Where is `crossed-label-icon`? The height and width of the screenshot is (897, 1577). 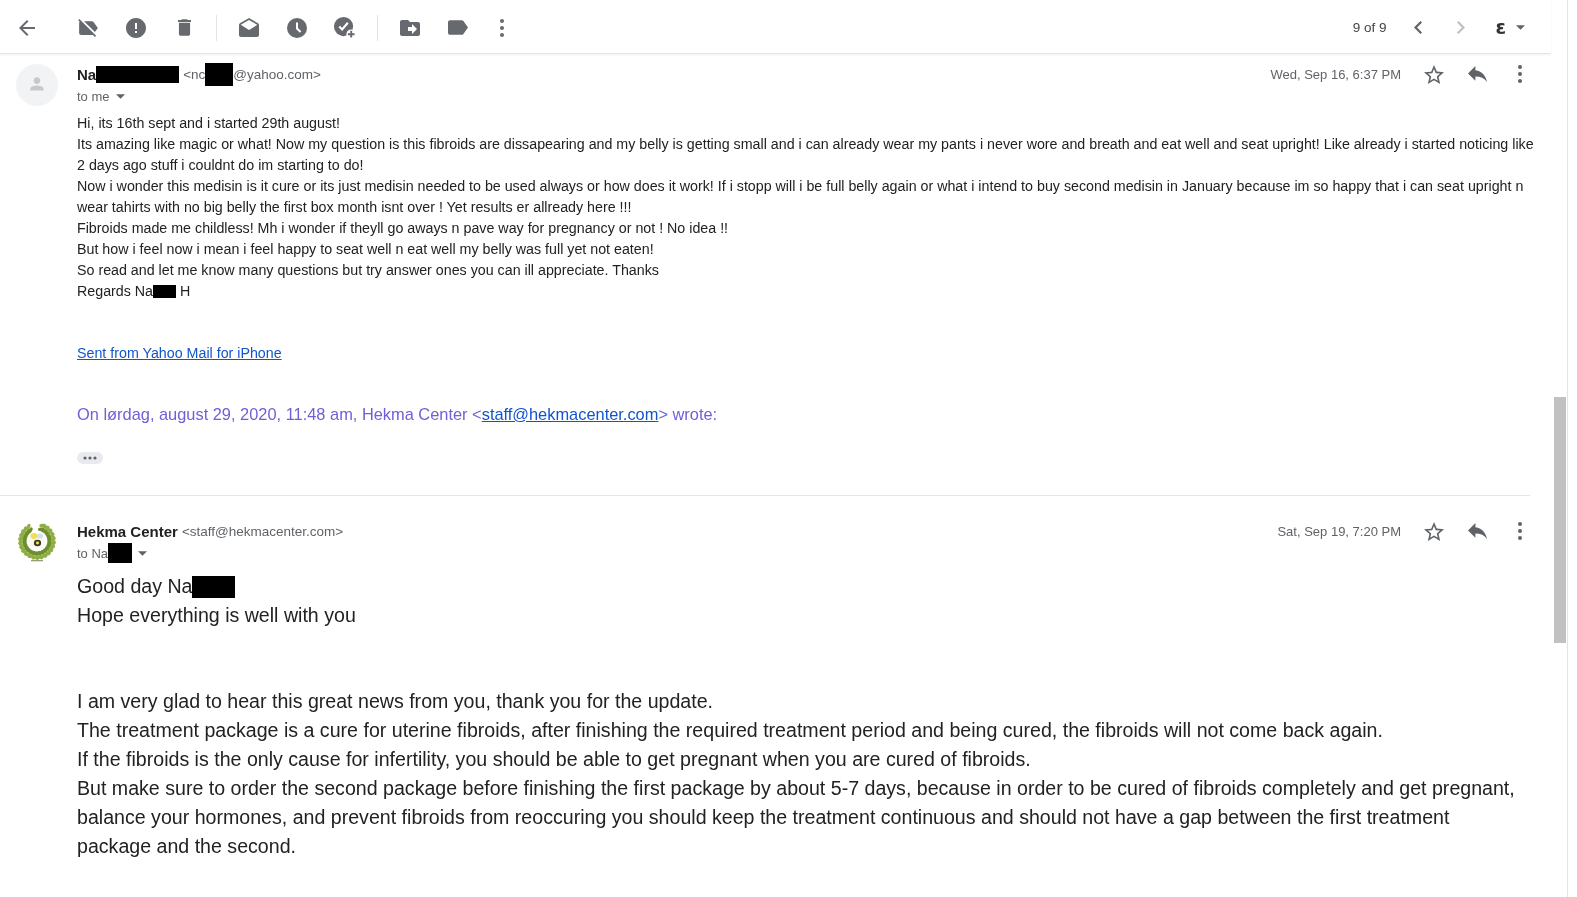
crossed-label-icon is located at coordinates (88, 27).